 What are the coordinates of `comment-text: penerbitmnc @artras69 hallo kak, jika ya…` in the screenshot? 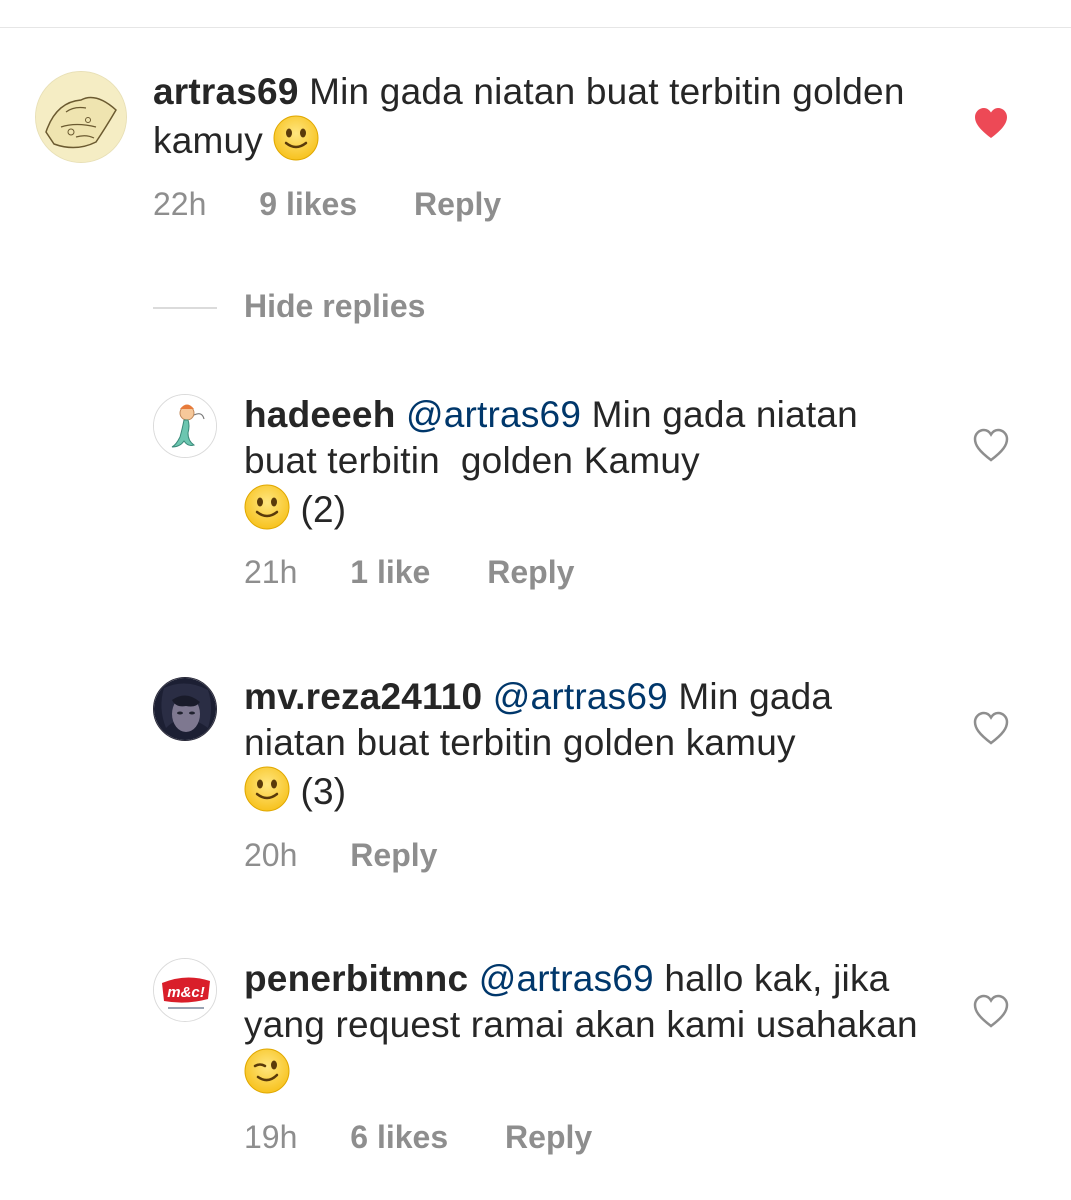 It's located at (584, 1026).